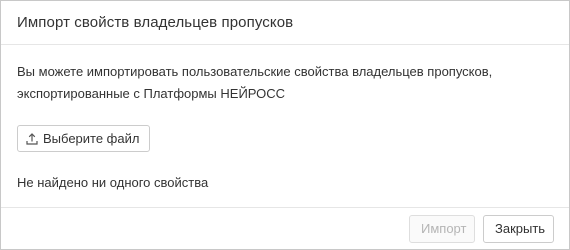 Image resolution: width=570 pixels, height=250 pixels. I want to click on description-line-2: экспортированные с Платформы НЕЙРОСС, so click(151, 93).